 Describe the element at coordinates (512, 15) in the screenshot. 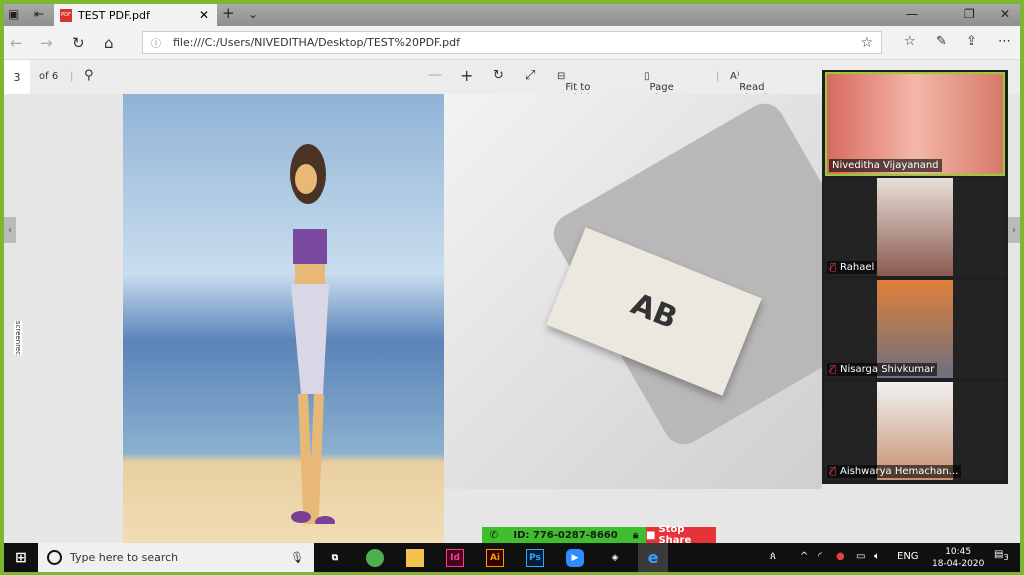

I see `tab-bar: ▣ ⇤ PDF TEST PDF.pdf ✕ + ⌄ — ❐ ✕` at that location.